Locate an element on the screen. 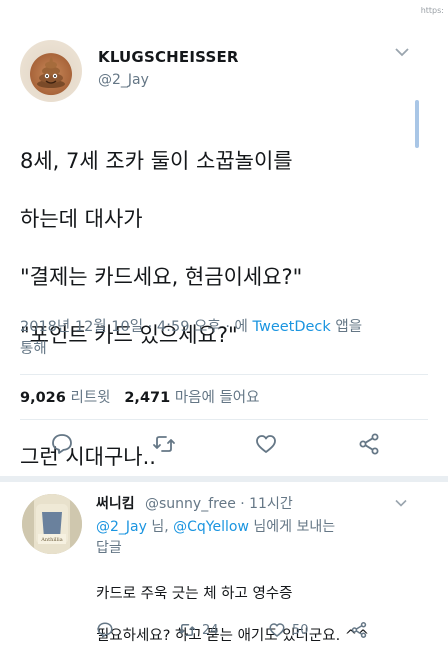 Image resolution: width=448 pixels, height=659 pixels. mention-link: @2_Jay is located at coordinates (121, 527).